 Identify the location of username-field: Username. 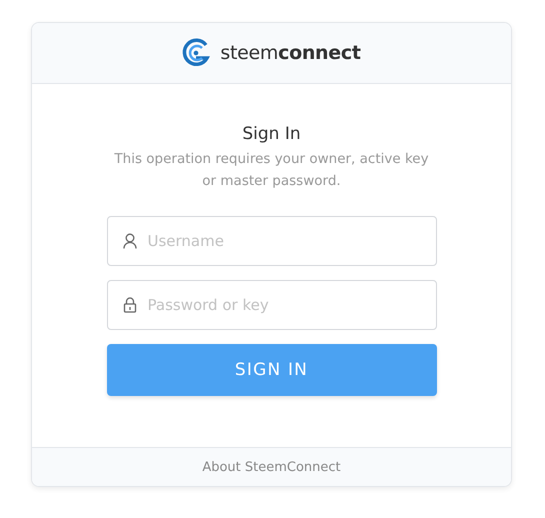
(271, 241).